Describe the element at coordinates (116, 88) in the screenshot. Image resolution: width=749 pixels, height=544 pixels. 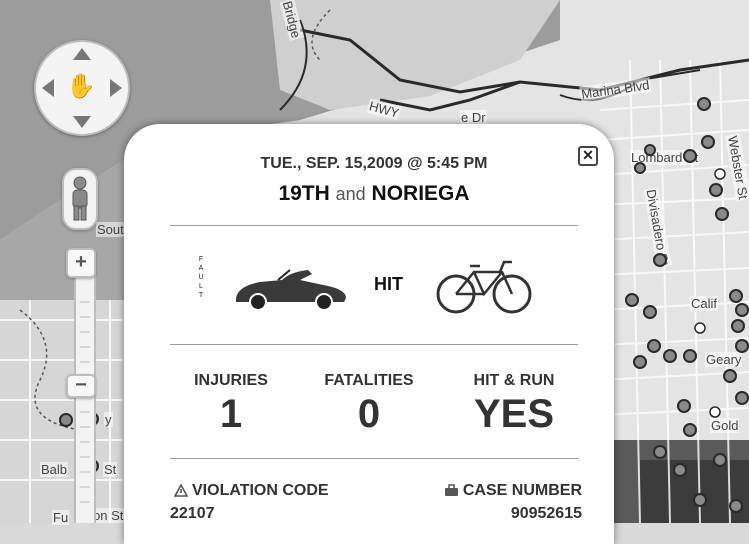
I see `pan-right-icon` at that location.